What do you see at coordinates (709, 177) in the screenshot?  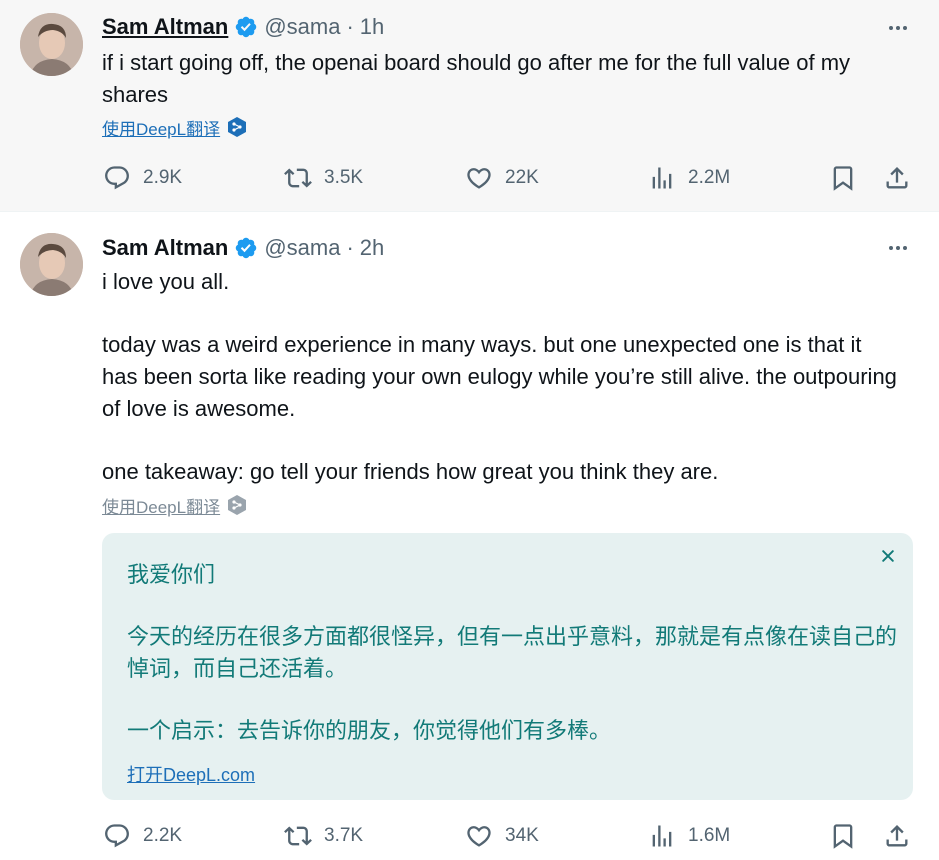 I see `views-count: 2.2M` at bounding box center [709, 177].